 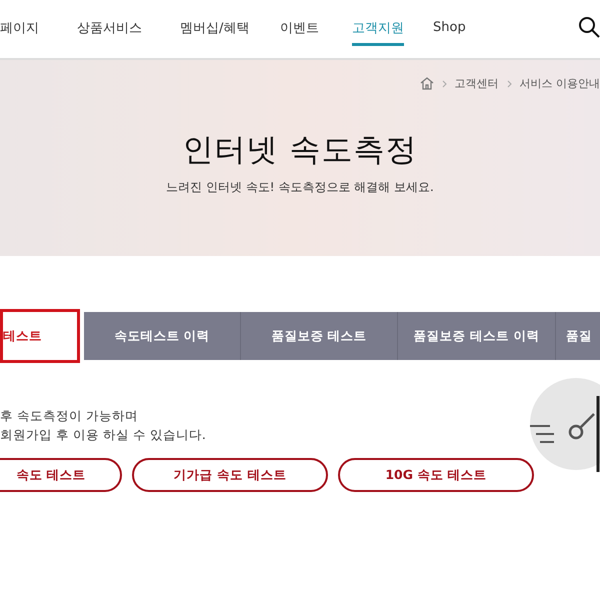 I want to click on nav-item: 상품서비스, so click(x=128, y=29).